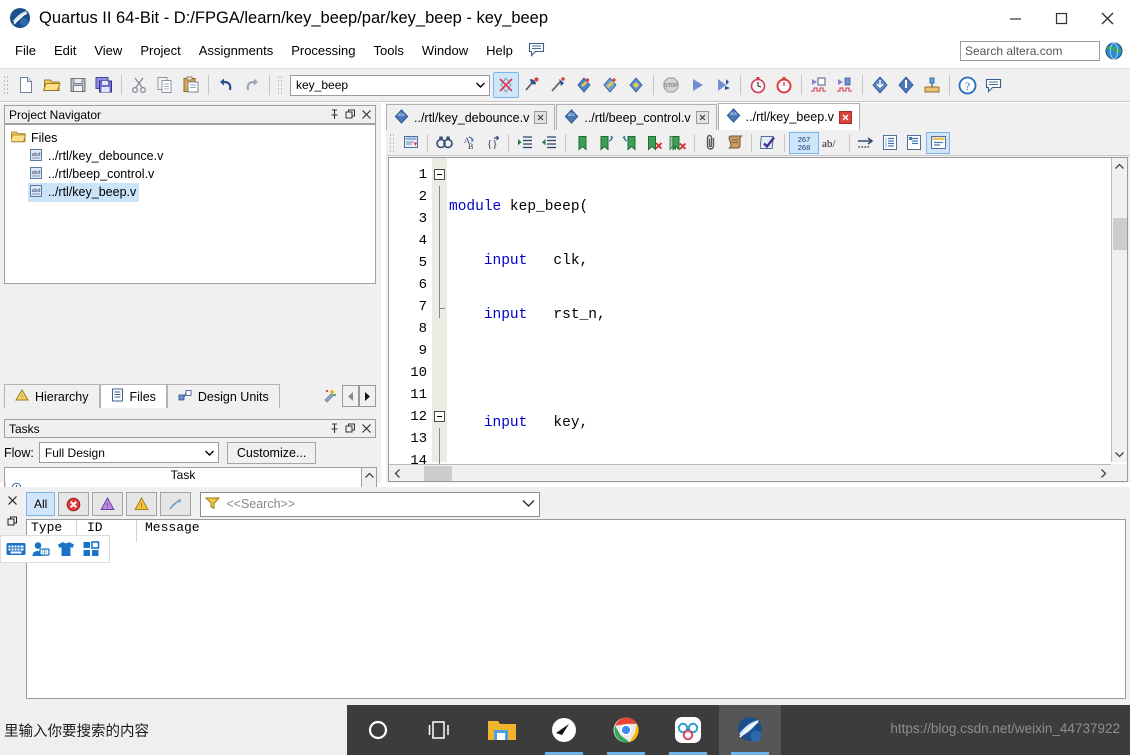  I want to click on fold-collapse-icon, so click(439, 416).